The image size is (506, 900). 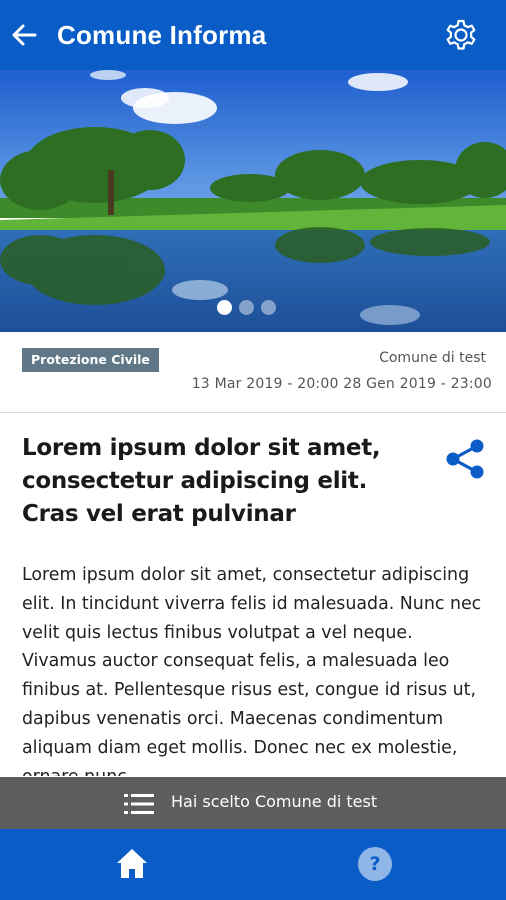 I want to click on share-button, so click(x=466, y=459).